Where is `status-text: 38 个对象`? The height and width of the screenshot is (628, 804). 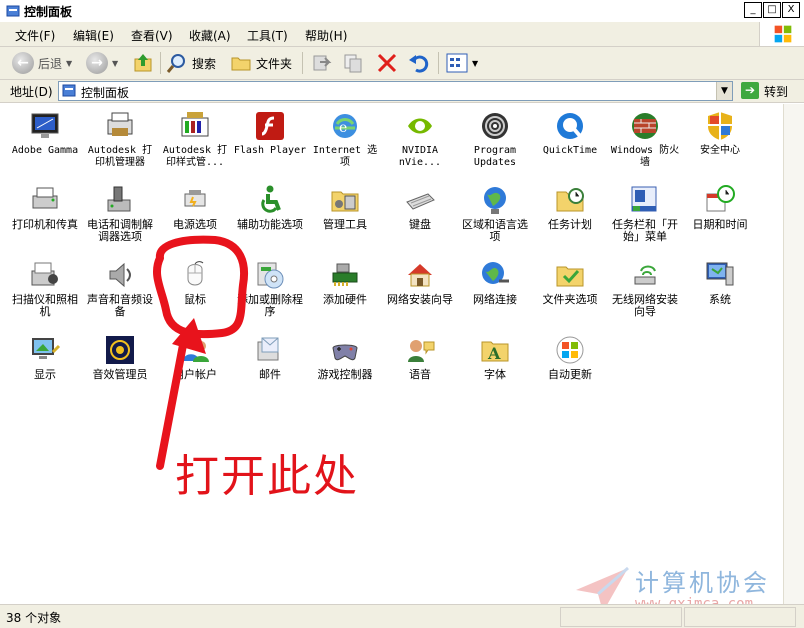 status-text: 38 个对象 is located at coordinates (34, 618).